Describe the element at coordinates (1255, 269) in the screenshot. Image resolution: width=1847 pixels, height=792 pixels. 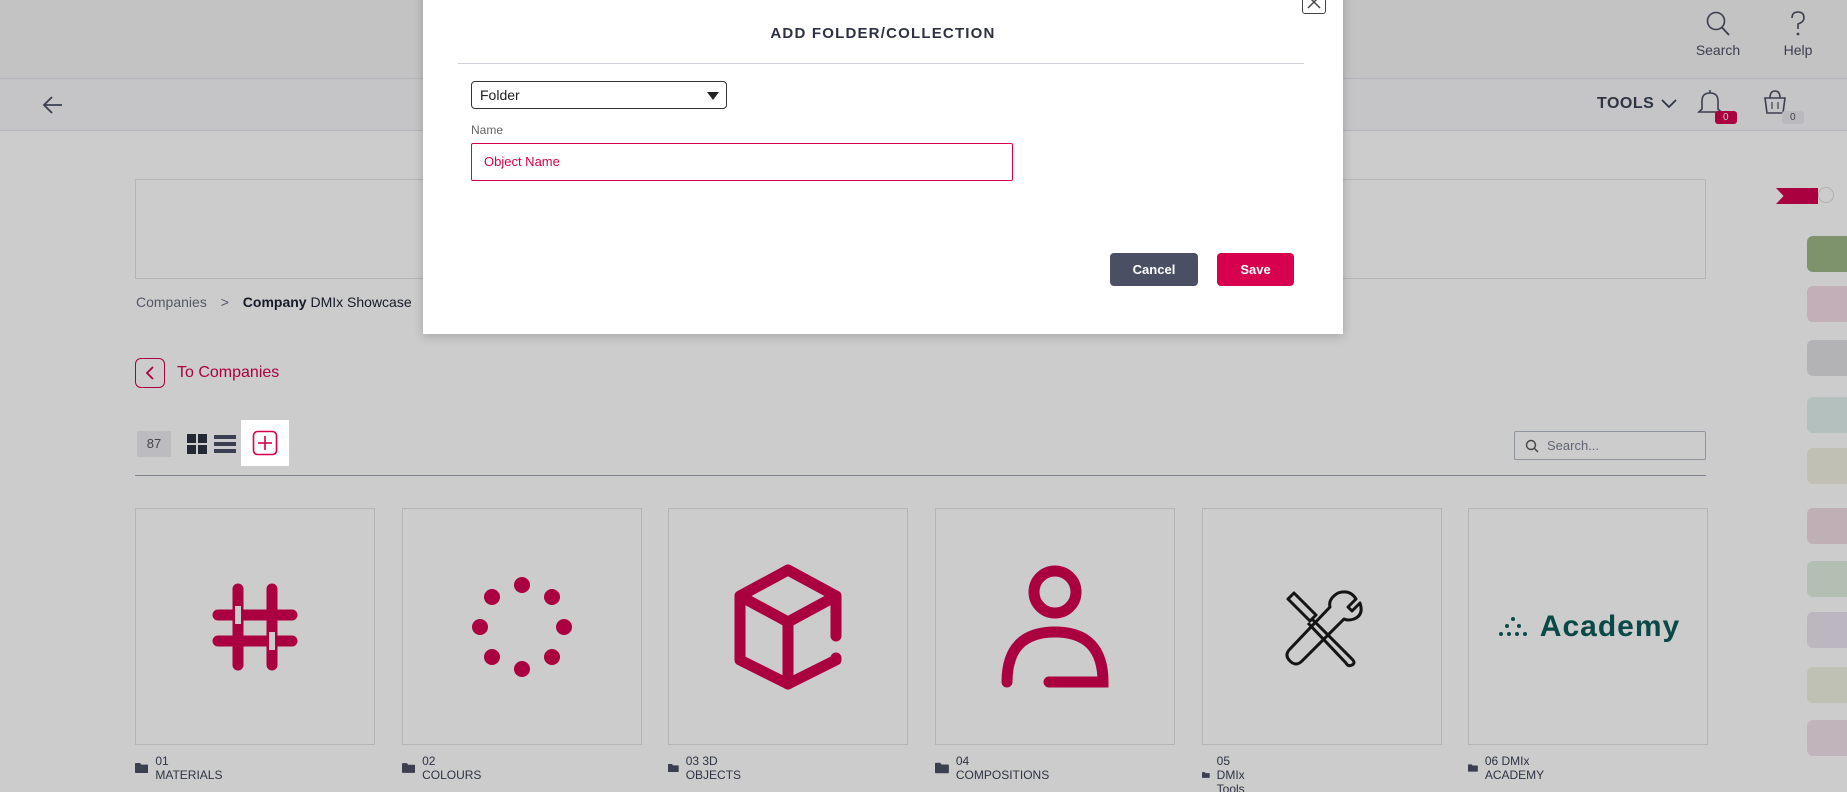
I see `save-button: Save` at that location.